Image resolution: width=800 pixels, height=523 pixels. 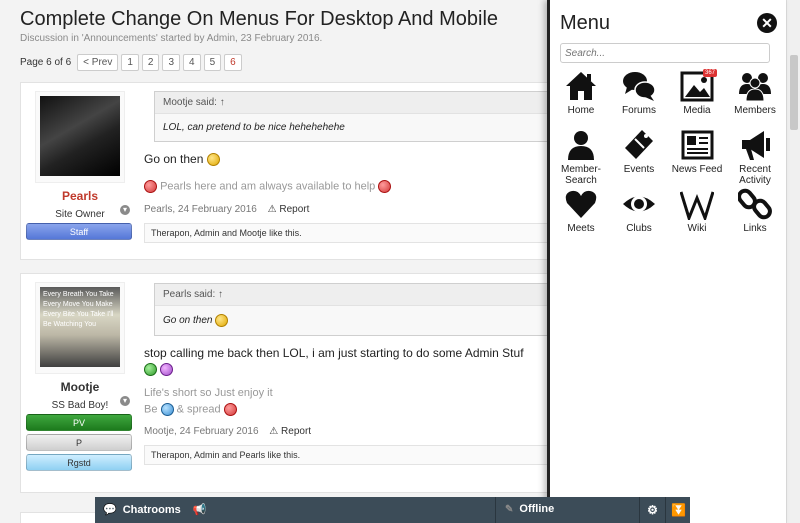 What do you see at coordinates (151, 509) in the screenshot?
I see `chatrooms-label: Chatrooms` at bounding box center [151, 509].